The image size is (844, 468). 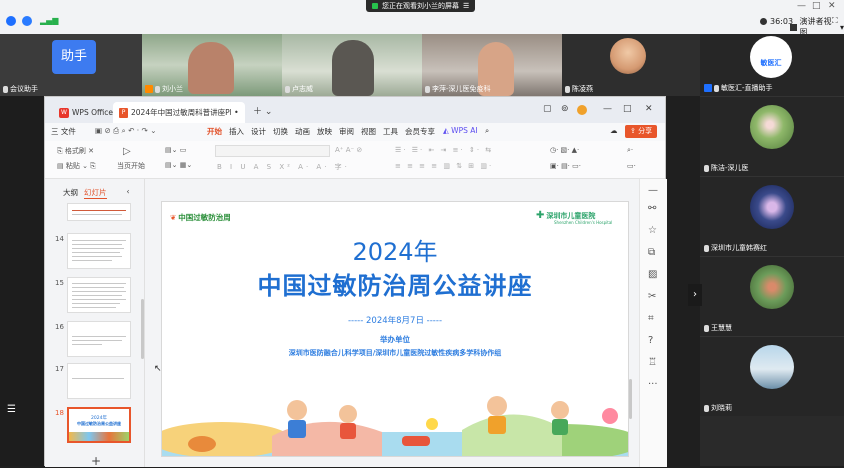 I want to click on play-icon: ▷, so click(x=127, y=151).